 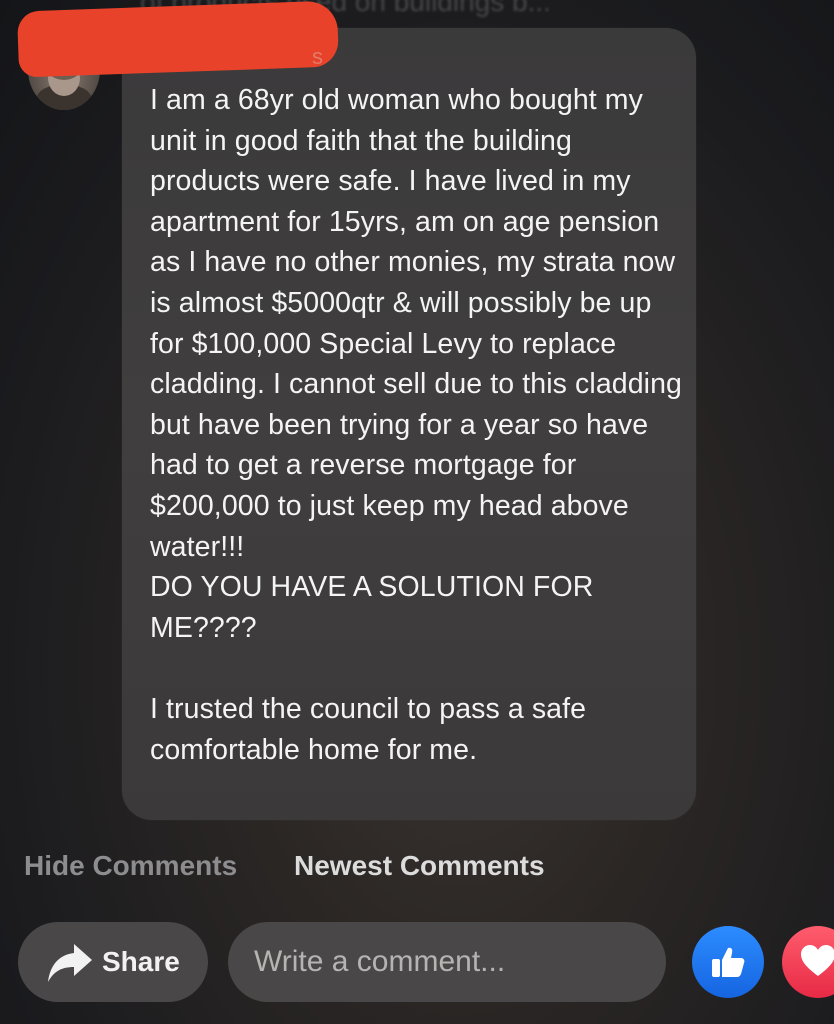 I want to click on newest-comments-sort: Newest Comments, so click(x=419, y=866).